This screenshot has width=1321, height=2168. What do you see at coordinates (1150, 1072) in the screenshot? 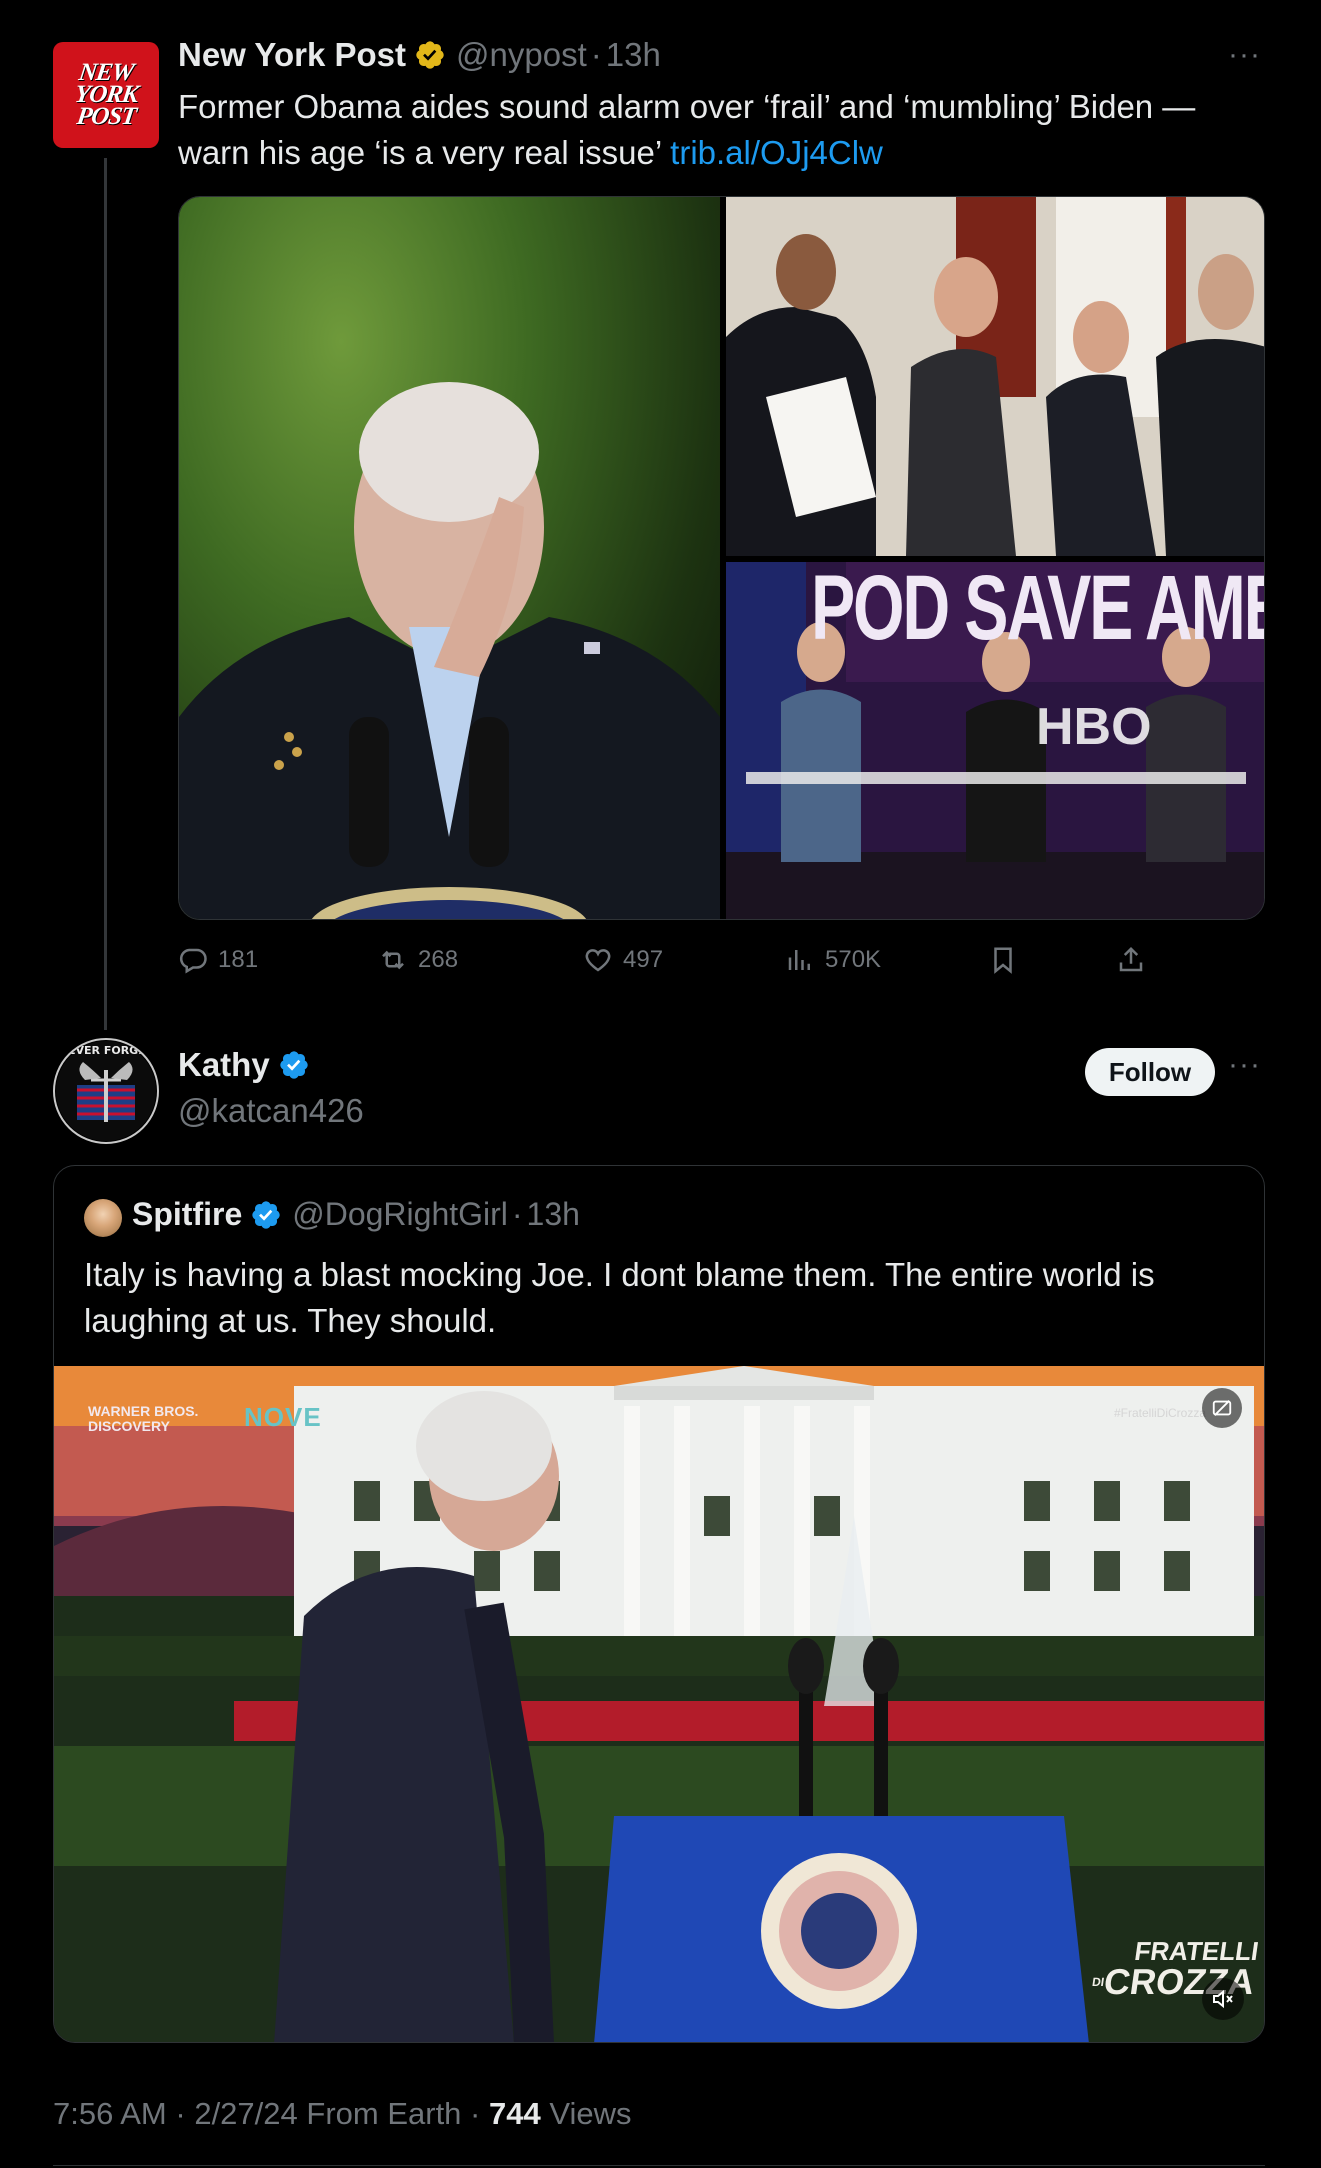
I see `follow-button: Follow` at bounding box center [1150, 1072].